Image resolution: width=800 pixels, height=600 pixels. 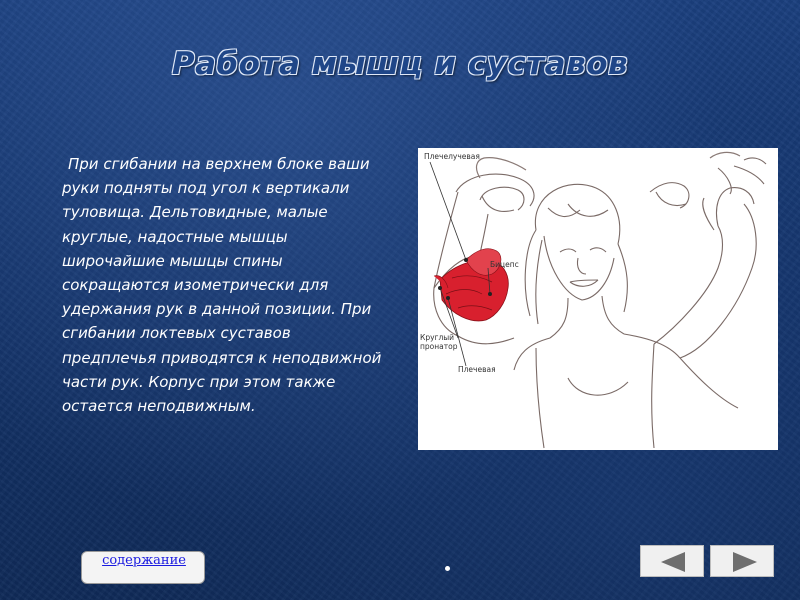 I want to click on table-of-contents-button: содержание, so click(x=143, y=567).